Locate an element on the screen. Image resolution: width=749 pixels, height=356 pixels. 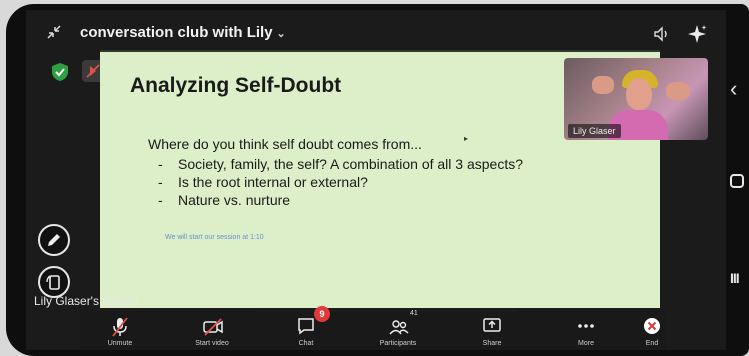
chat-unread-badge: 9 is located at coordinates (322, 314).